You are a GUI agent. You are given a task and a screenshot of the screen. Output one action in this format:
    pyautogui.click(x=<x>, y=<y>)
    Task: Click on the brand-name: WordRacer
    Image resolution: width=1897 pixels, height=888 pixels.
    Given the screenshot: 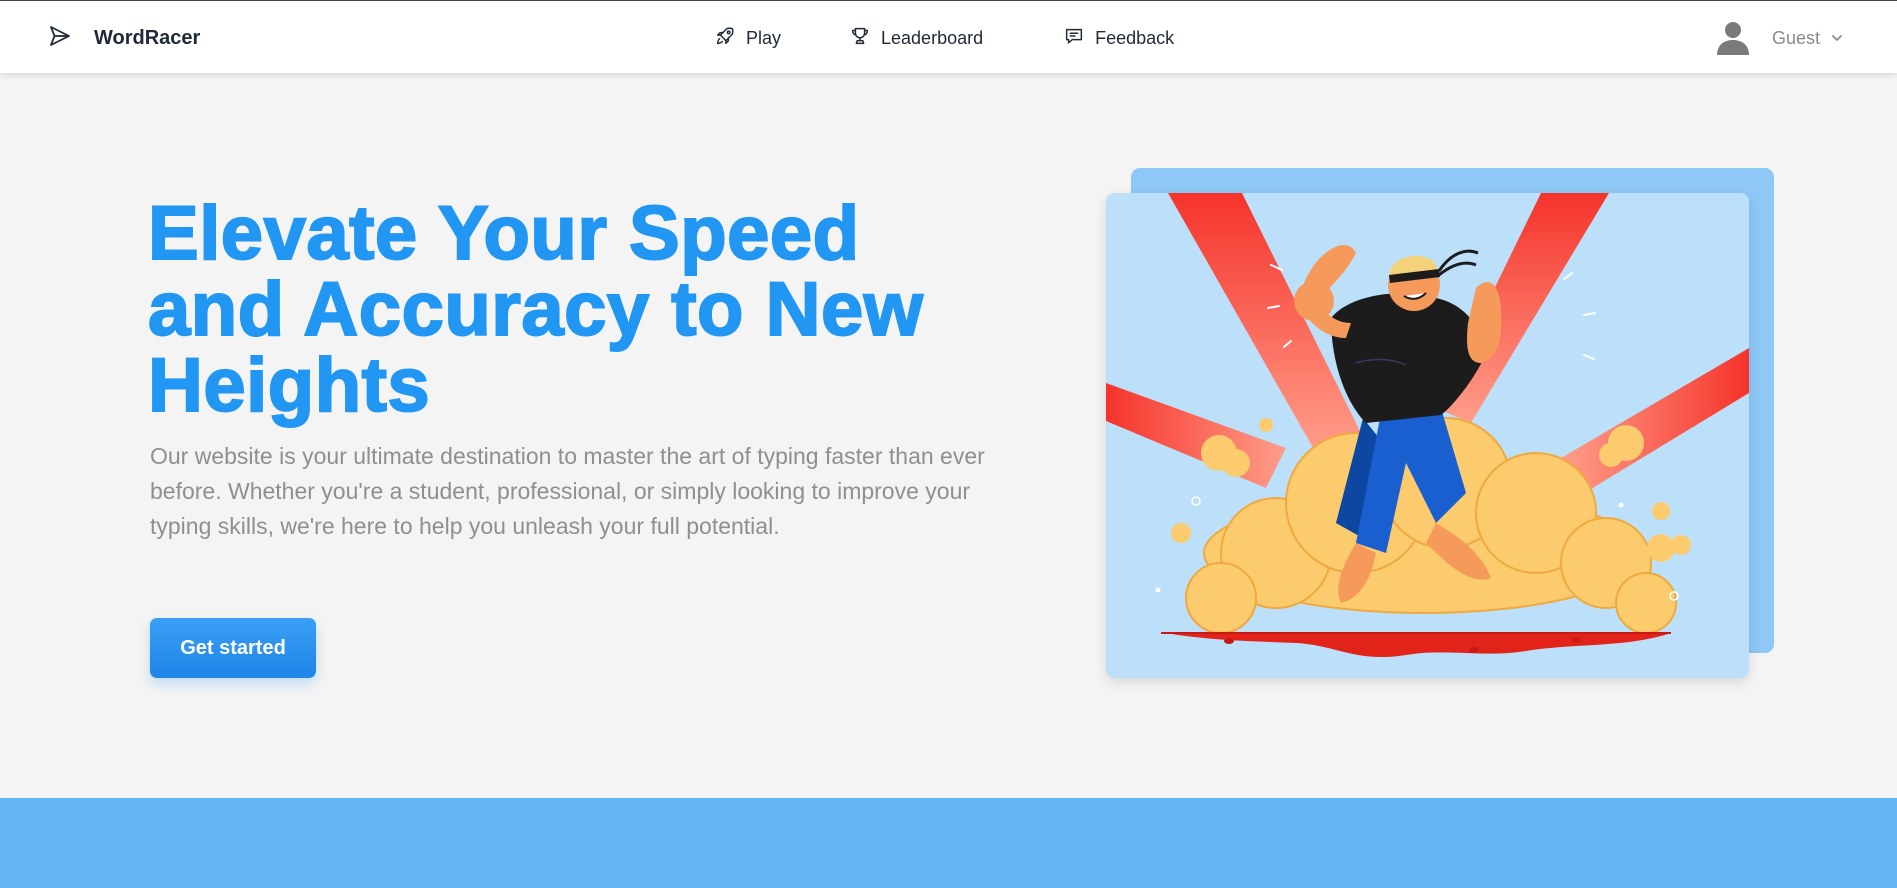 What is the action you would take?
    pyautogui.click(x=147, y=37)
    